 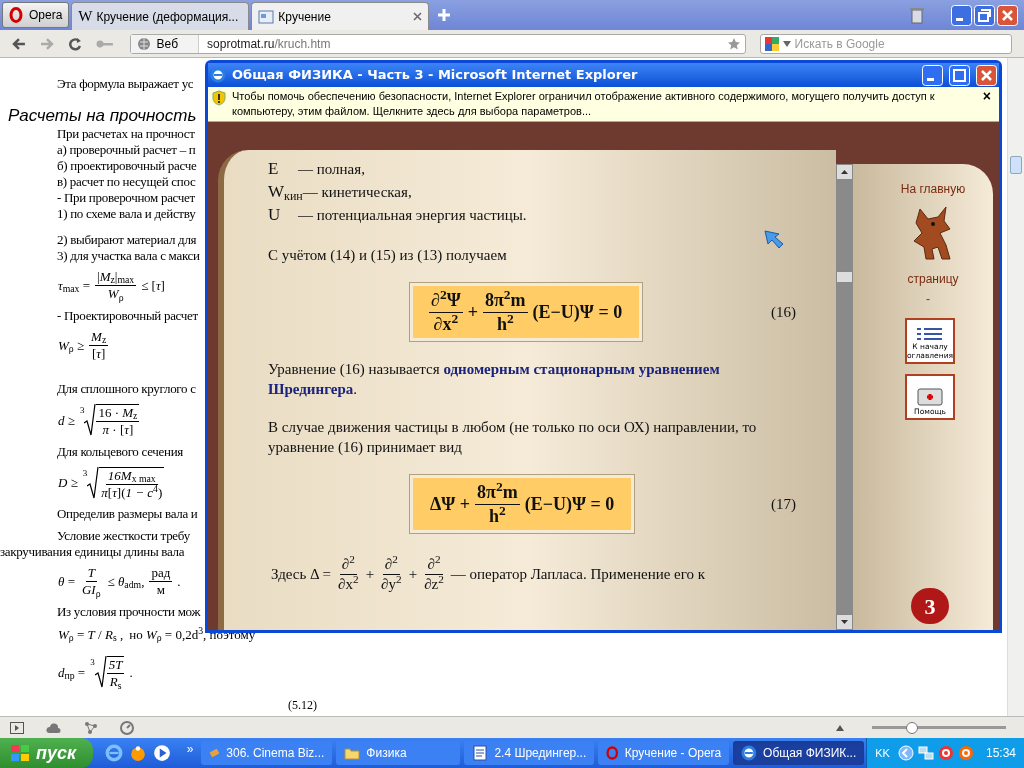 I want to click on paragraph-text: Для кольцевого сечения, so click(x=120, y=451).